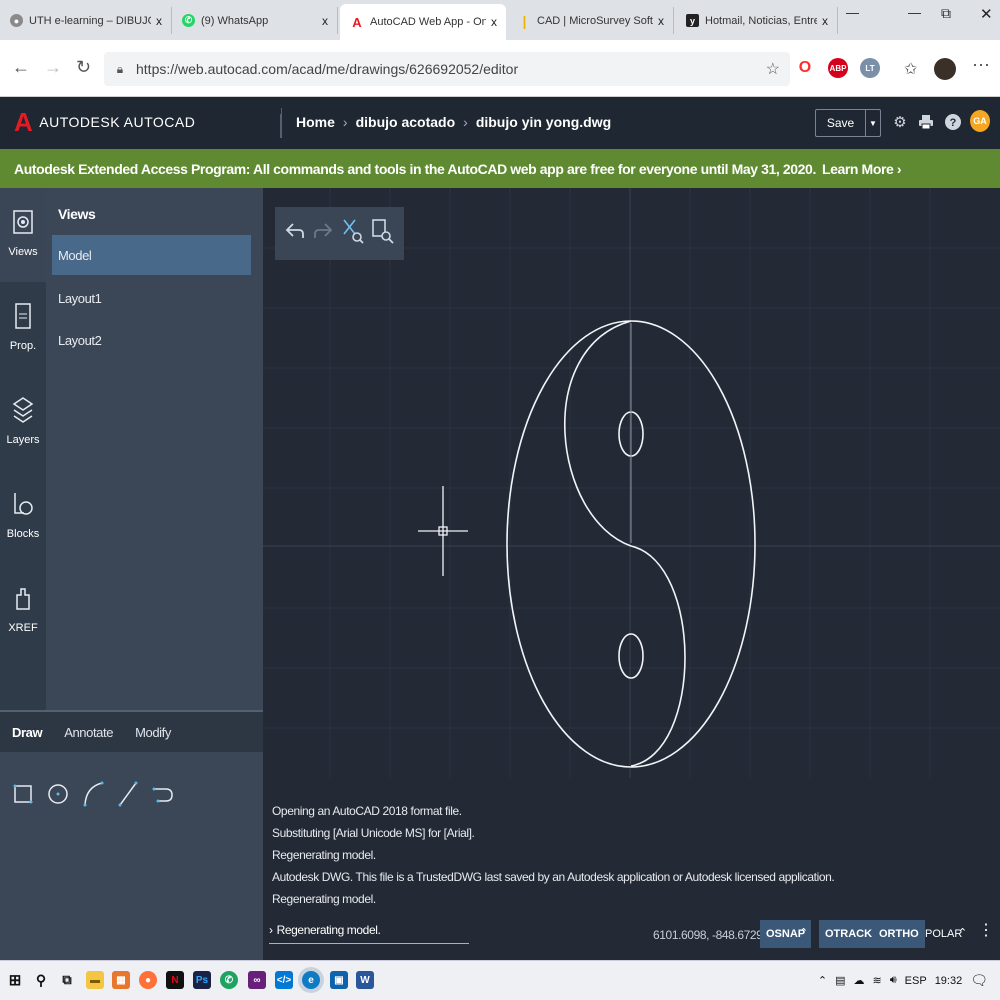  I want to click on browser-tab: | CAD | MicroSurvey Software x, so click(591, 20).